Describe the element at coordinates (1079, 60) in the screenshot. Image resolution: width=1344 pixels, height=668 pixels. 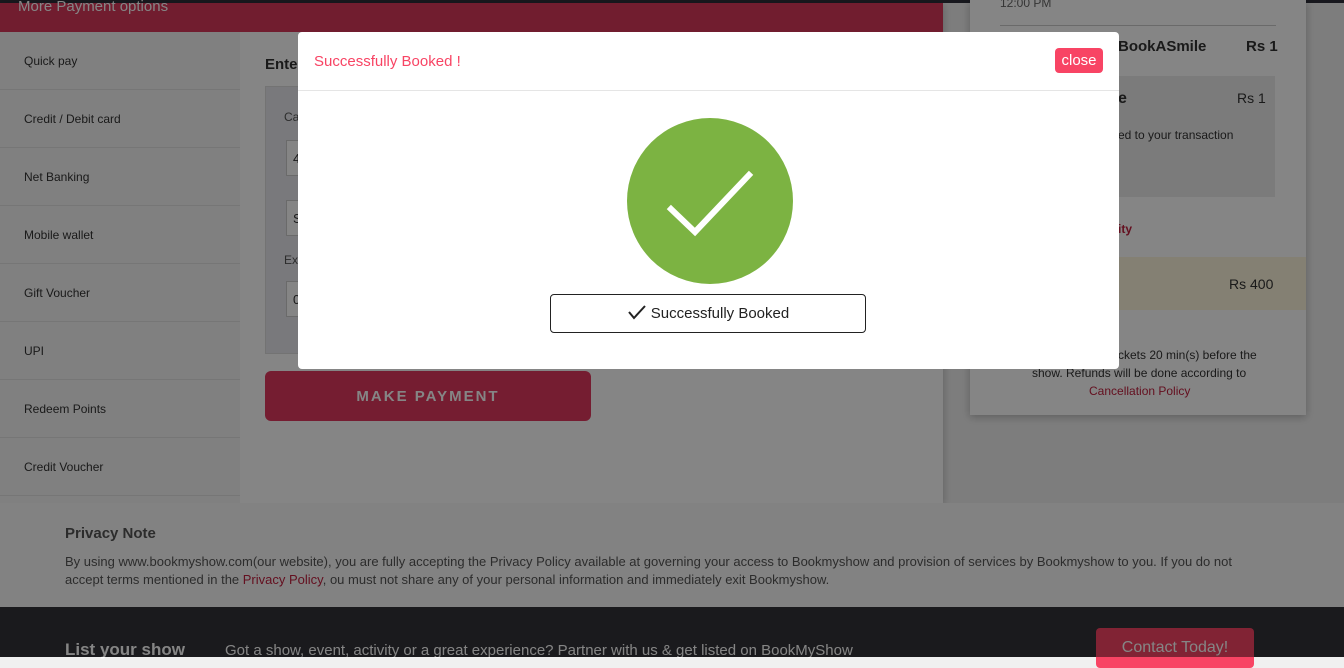
I see `close-button: close` at that location.